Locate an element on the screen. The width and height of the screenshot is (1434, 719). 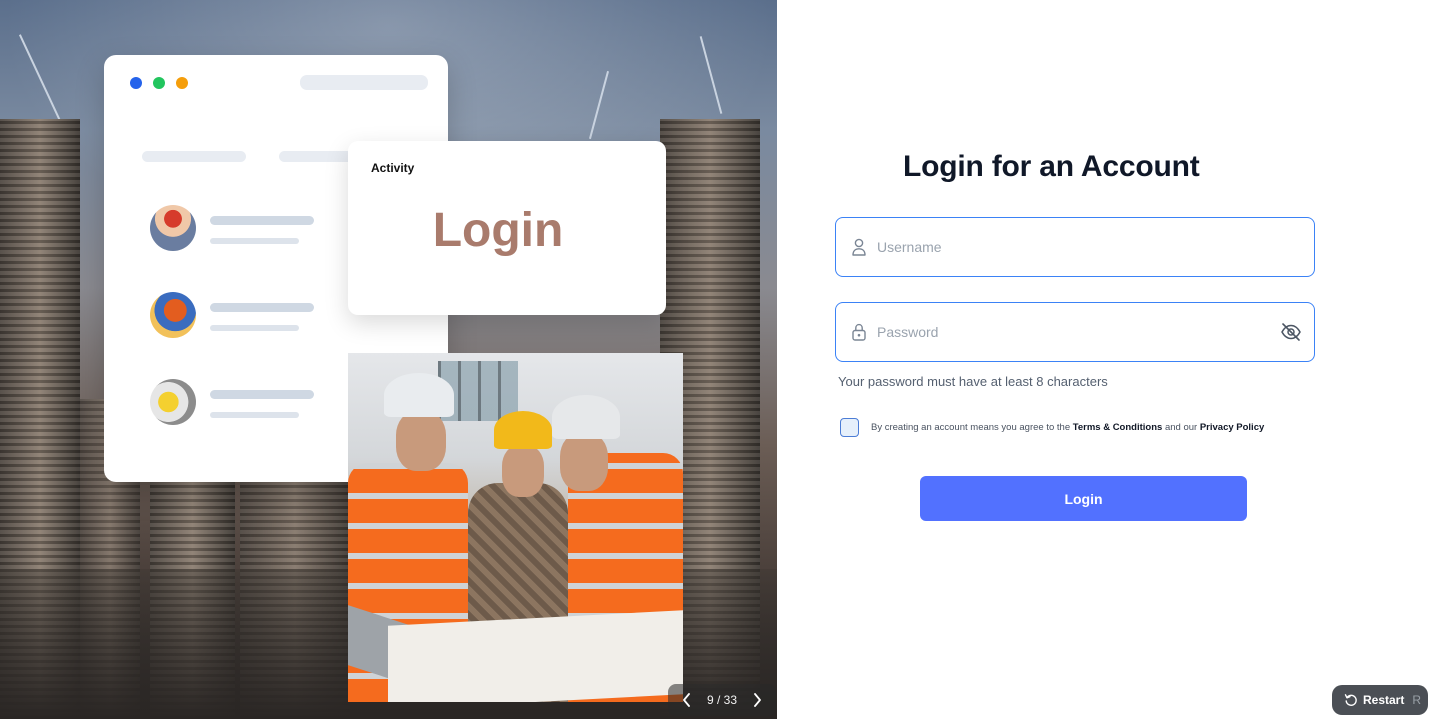
restart-icon is located at coordinates (1350, 700).